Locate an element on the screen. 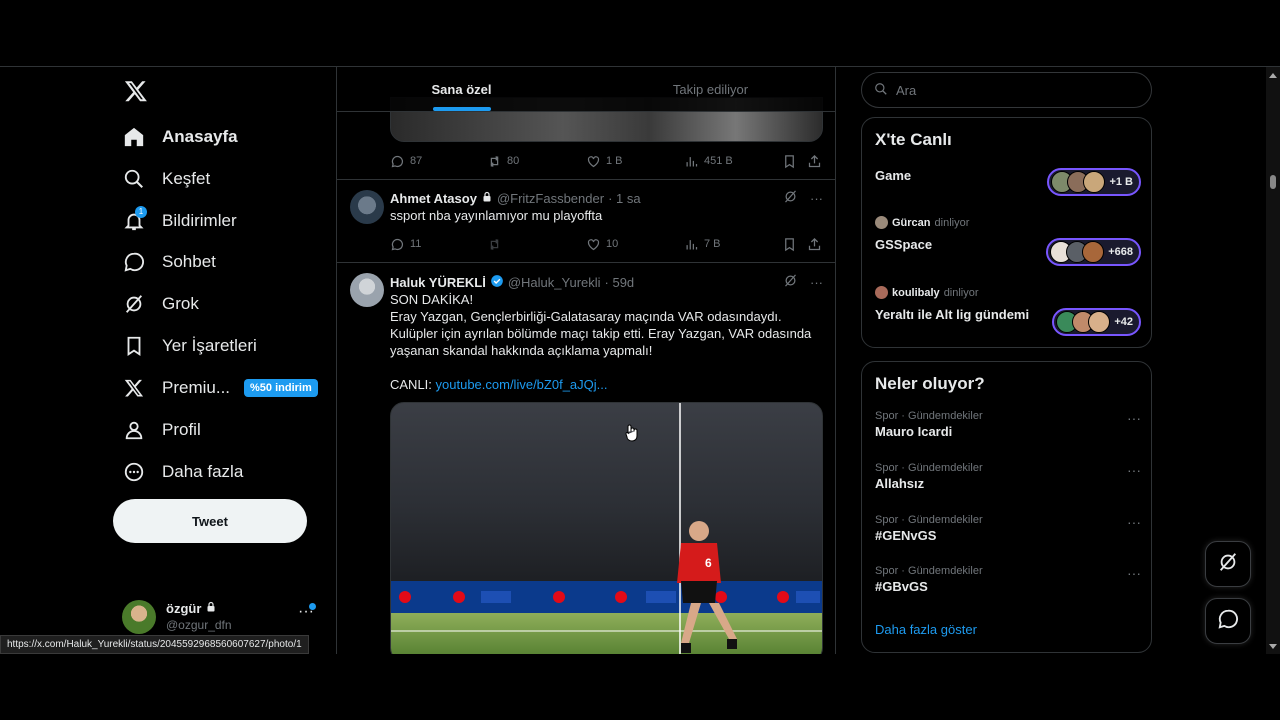  sidebar-item-profile: Profil is located at coordinates (156, 430).